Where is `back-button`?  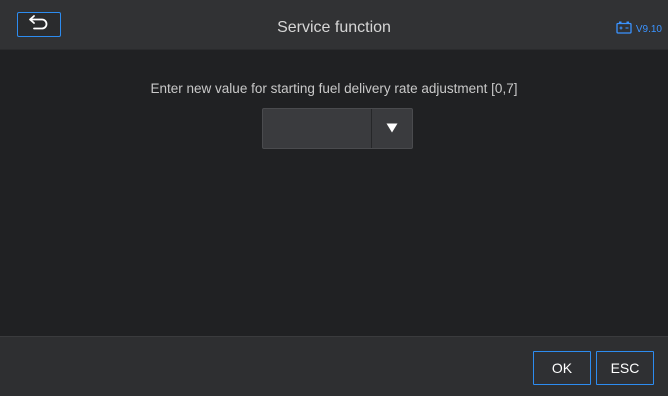
back-button is located at coordinates (39, 24).